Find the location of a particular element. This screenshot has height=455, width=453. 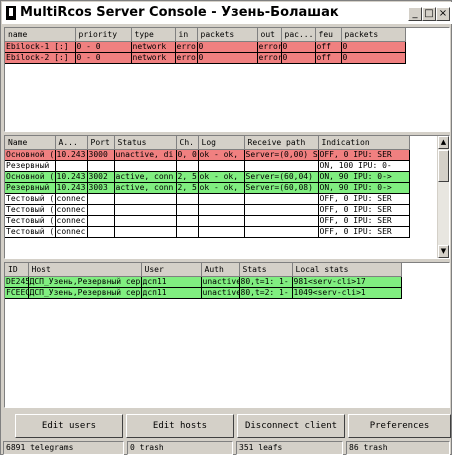

disconnect-client-button: Disconnect client is located at coordinates (291, 426).